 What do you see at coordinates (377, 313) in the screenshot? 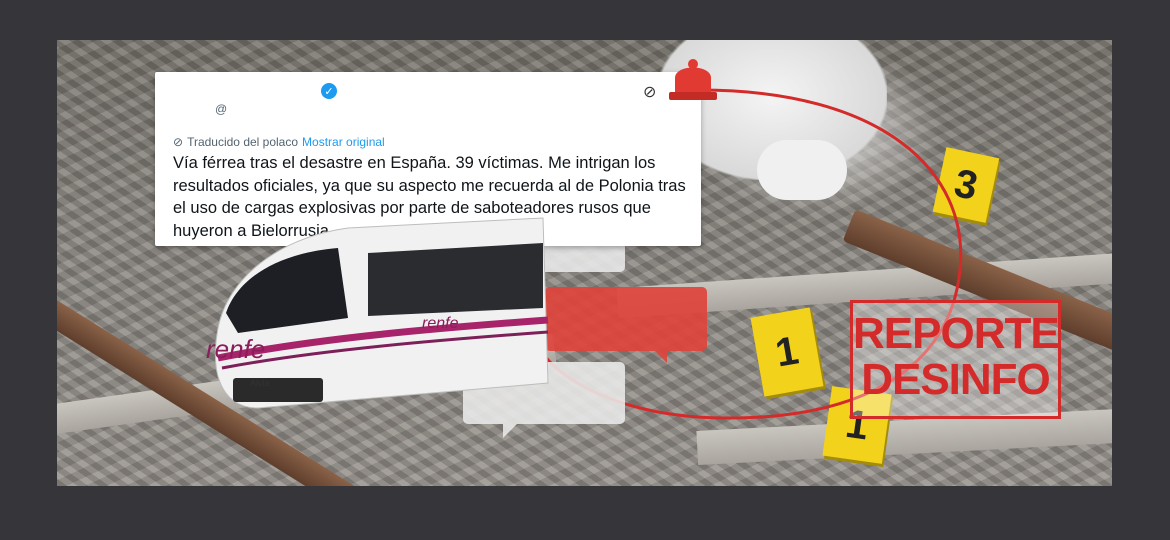
I see `train-image: renfe renfe Alvia` at bounding box center [377, 313].